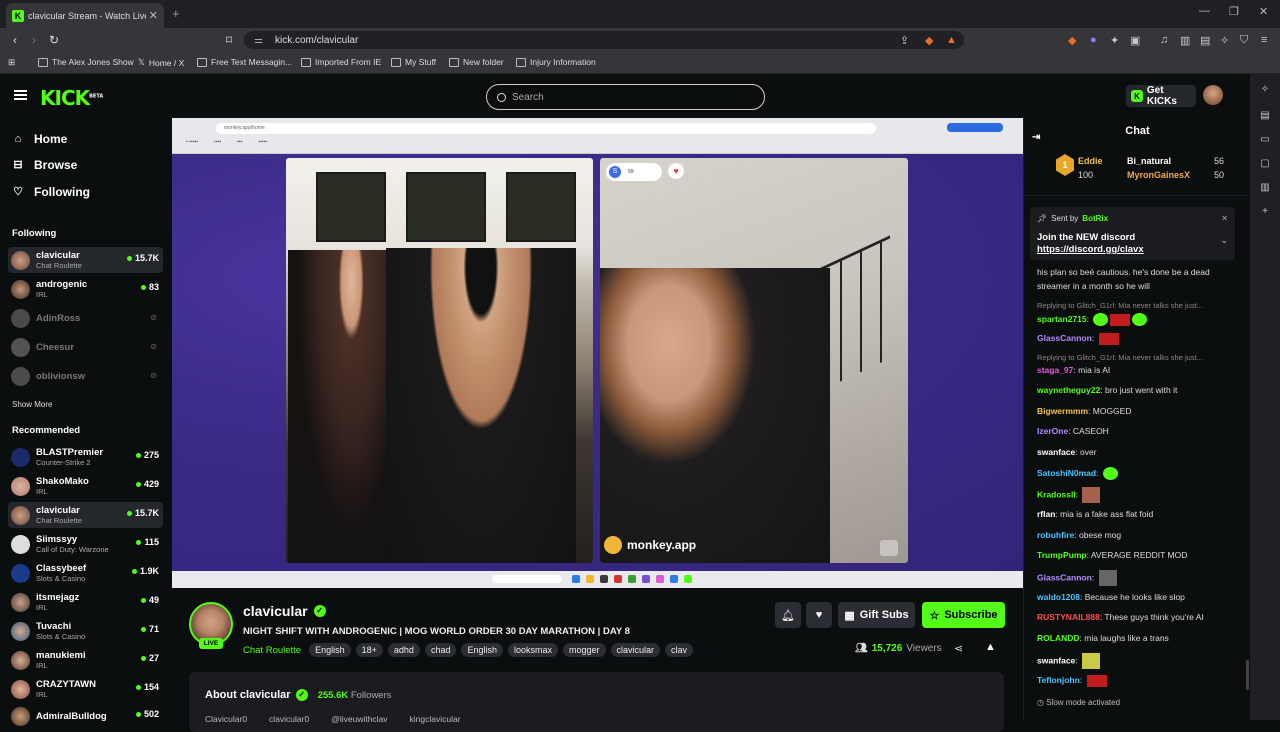 Image resolution: width=1280 pixels, height=732 pixels. I want to click on browser-tab: K clavicular Stream - Watch Live ✕, so click(85, 15).